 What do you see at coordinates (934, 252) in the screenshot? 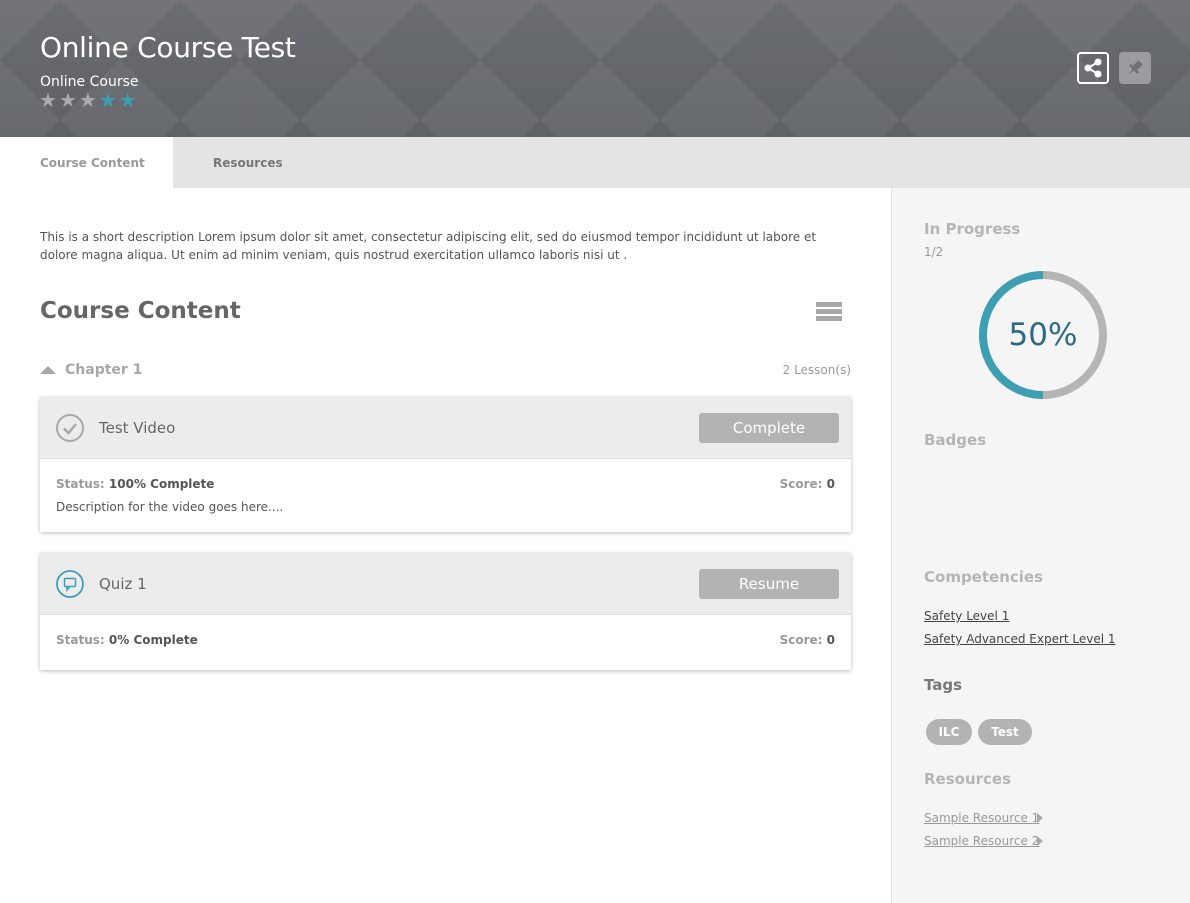
I see `progress-count: 1/2` at bounding box center [934, 252].